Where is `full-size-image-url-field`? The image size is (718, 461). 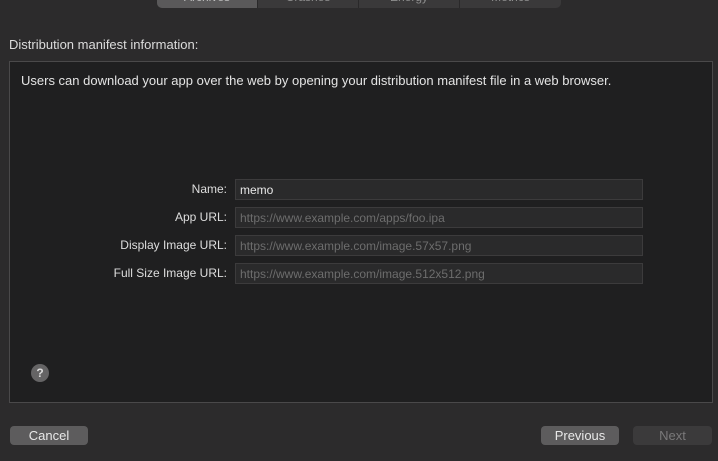 full-size-image-url-field is located at coordinates (439, 273).